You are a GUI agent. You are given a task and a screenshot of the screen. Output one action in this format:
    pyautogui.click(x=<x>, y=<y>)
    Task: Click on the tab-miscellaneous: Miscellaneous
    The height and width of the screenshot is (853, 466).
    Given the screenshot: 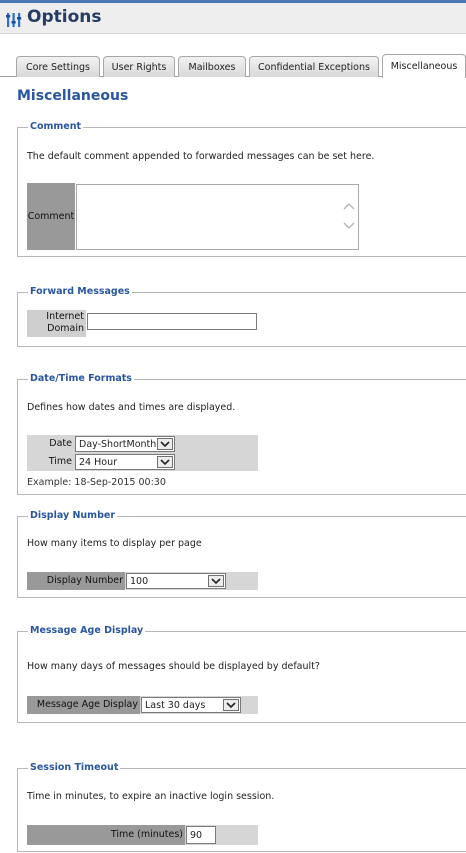 What is the action you would take?
    pyautogui.click(x=424, y=66)
    